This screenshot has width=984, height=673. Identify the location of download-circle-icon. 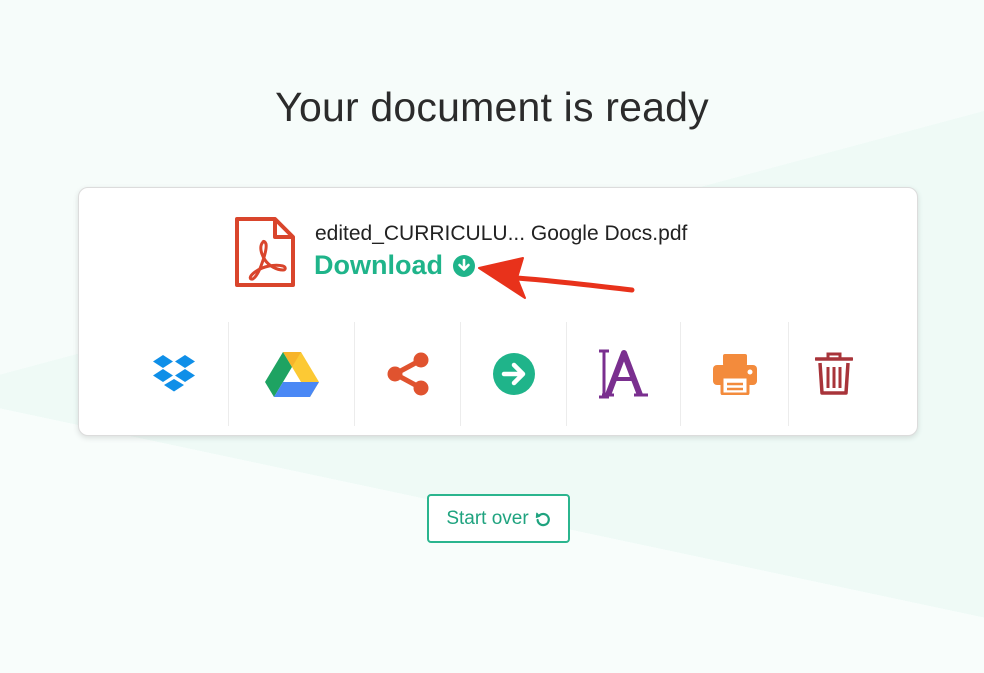
(464, 265).